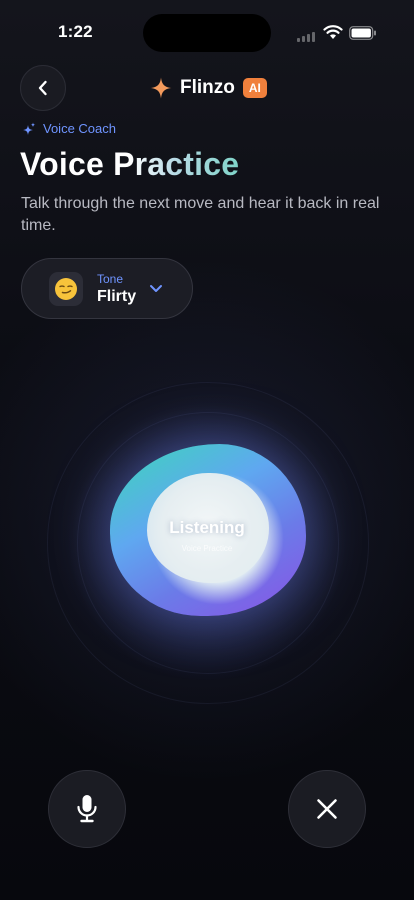  I want to click on eyebrow: Voice Coach, so click(69, 128).